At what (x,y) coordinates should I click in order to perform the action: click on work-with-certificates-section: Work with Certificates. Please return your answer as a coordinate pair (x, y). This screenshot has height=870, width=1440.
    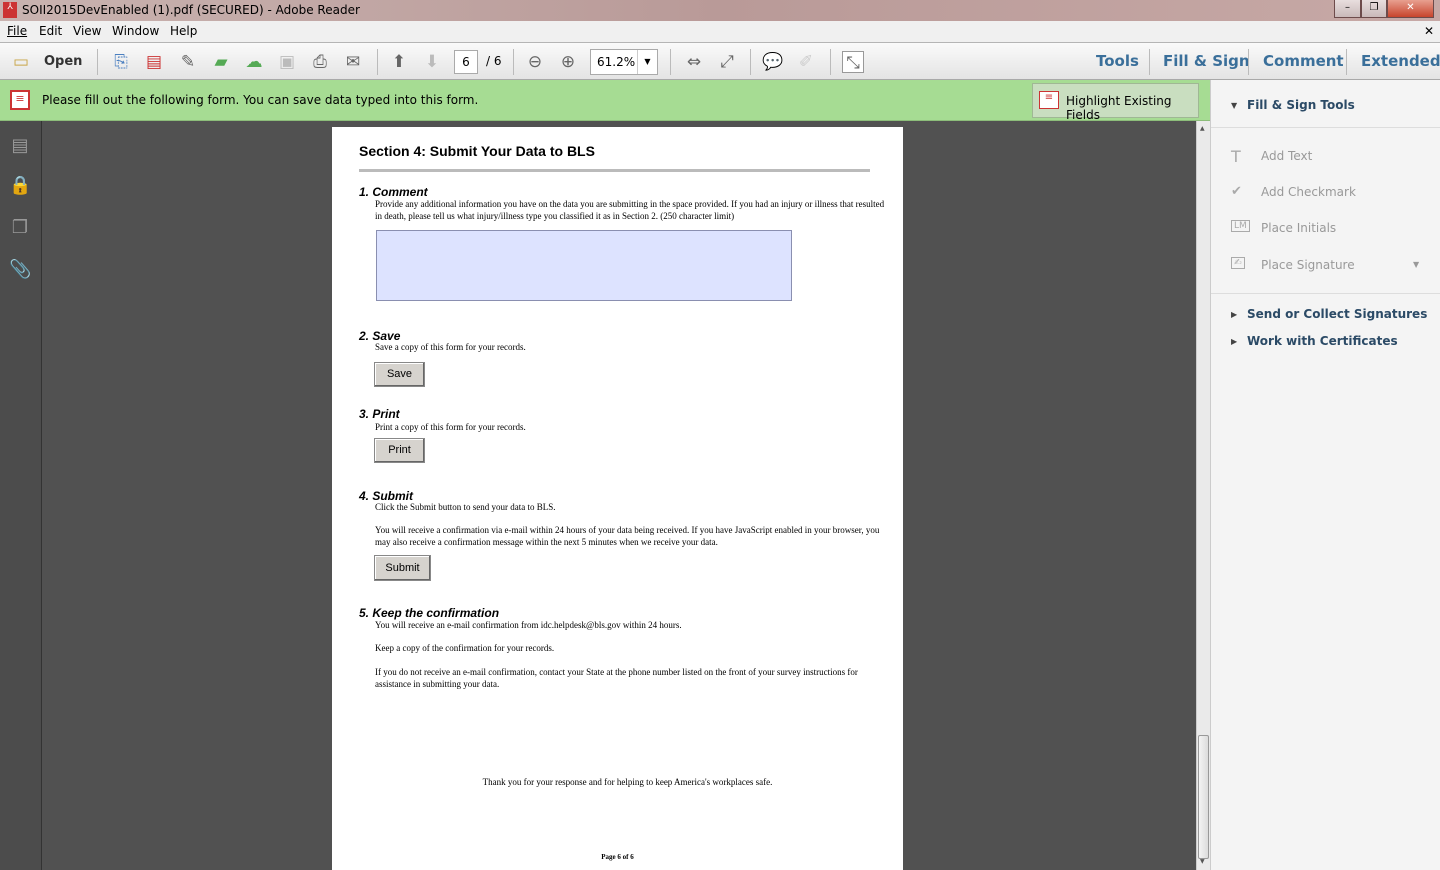
    Looking at the image, I should click on (1322, 341).